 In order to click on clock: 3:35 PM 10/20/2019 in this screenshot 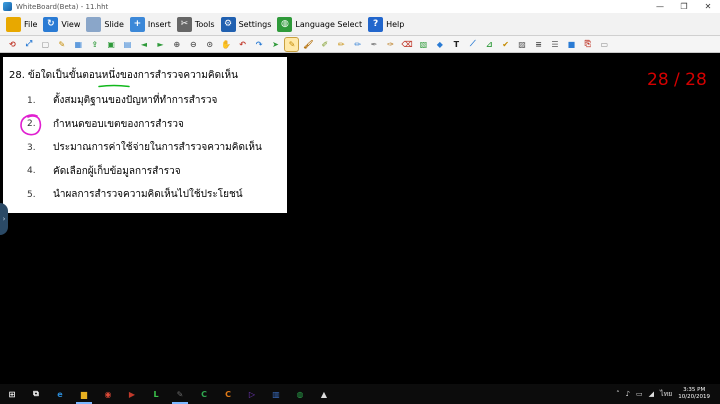, I will do `click(694, 394)`.